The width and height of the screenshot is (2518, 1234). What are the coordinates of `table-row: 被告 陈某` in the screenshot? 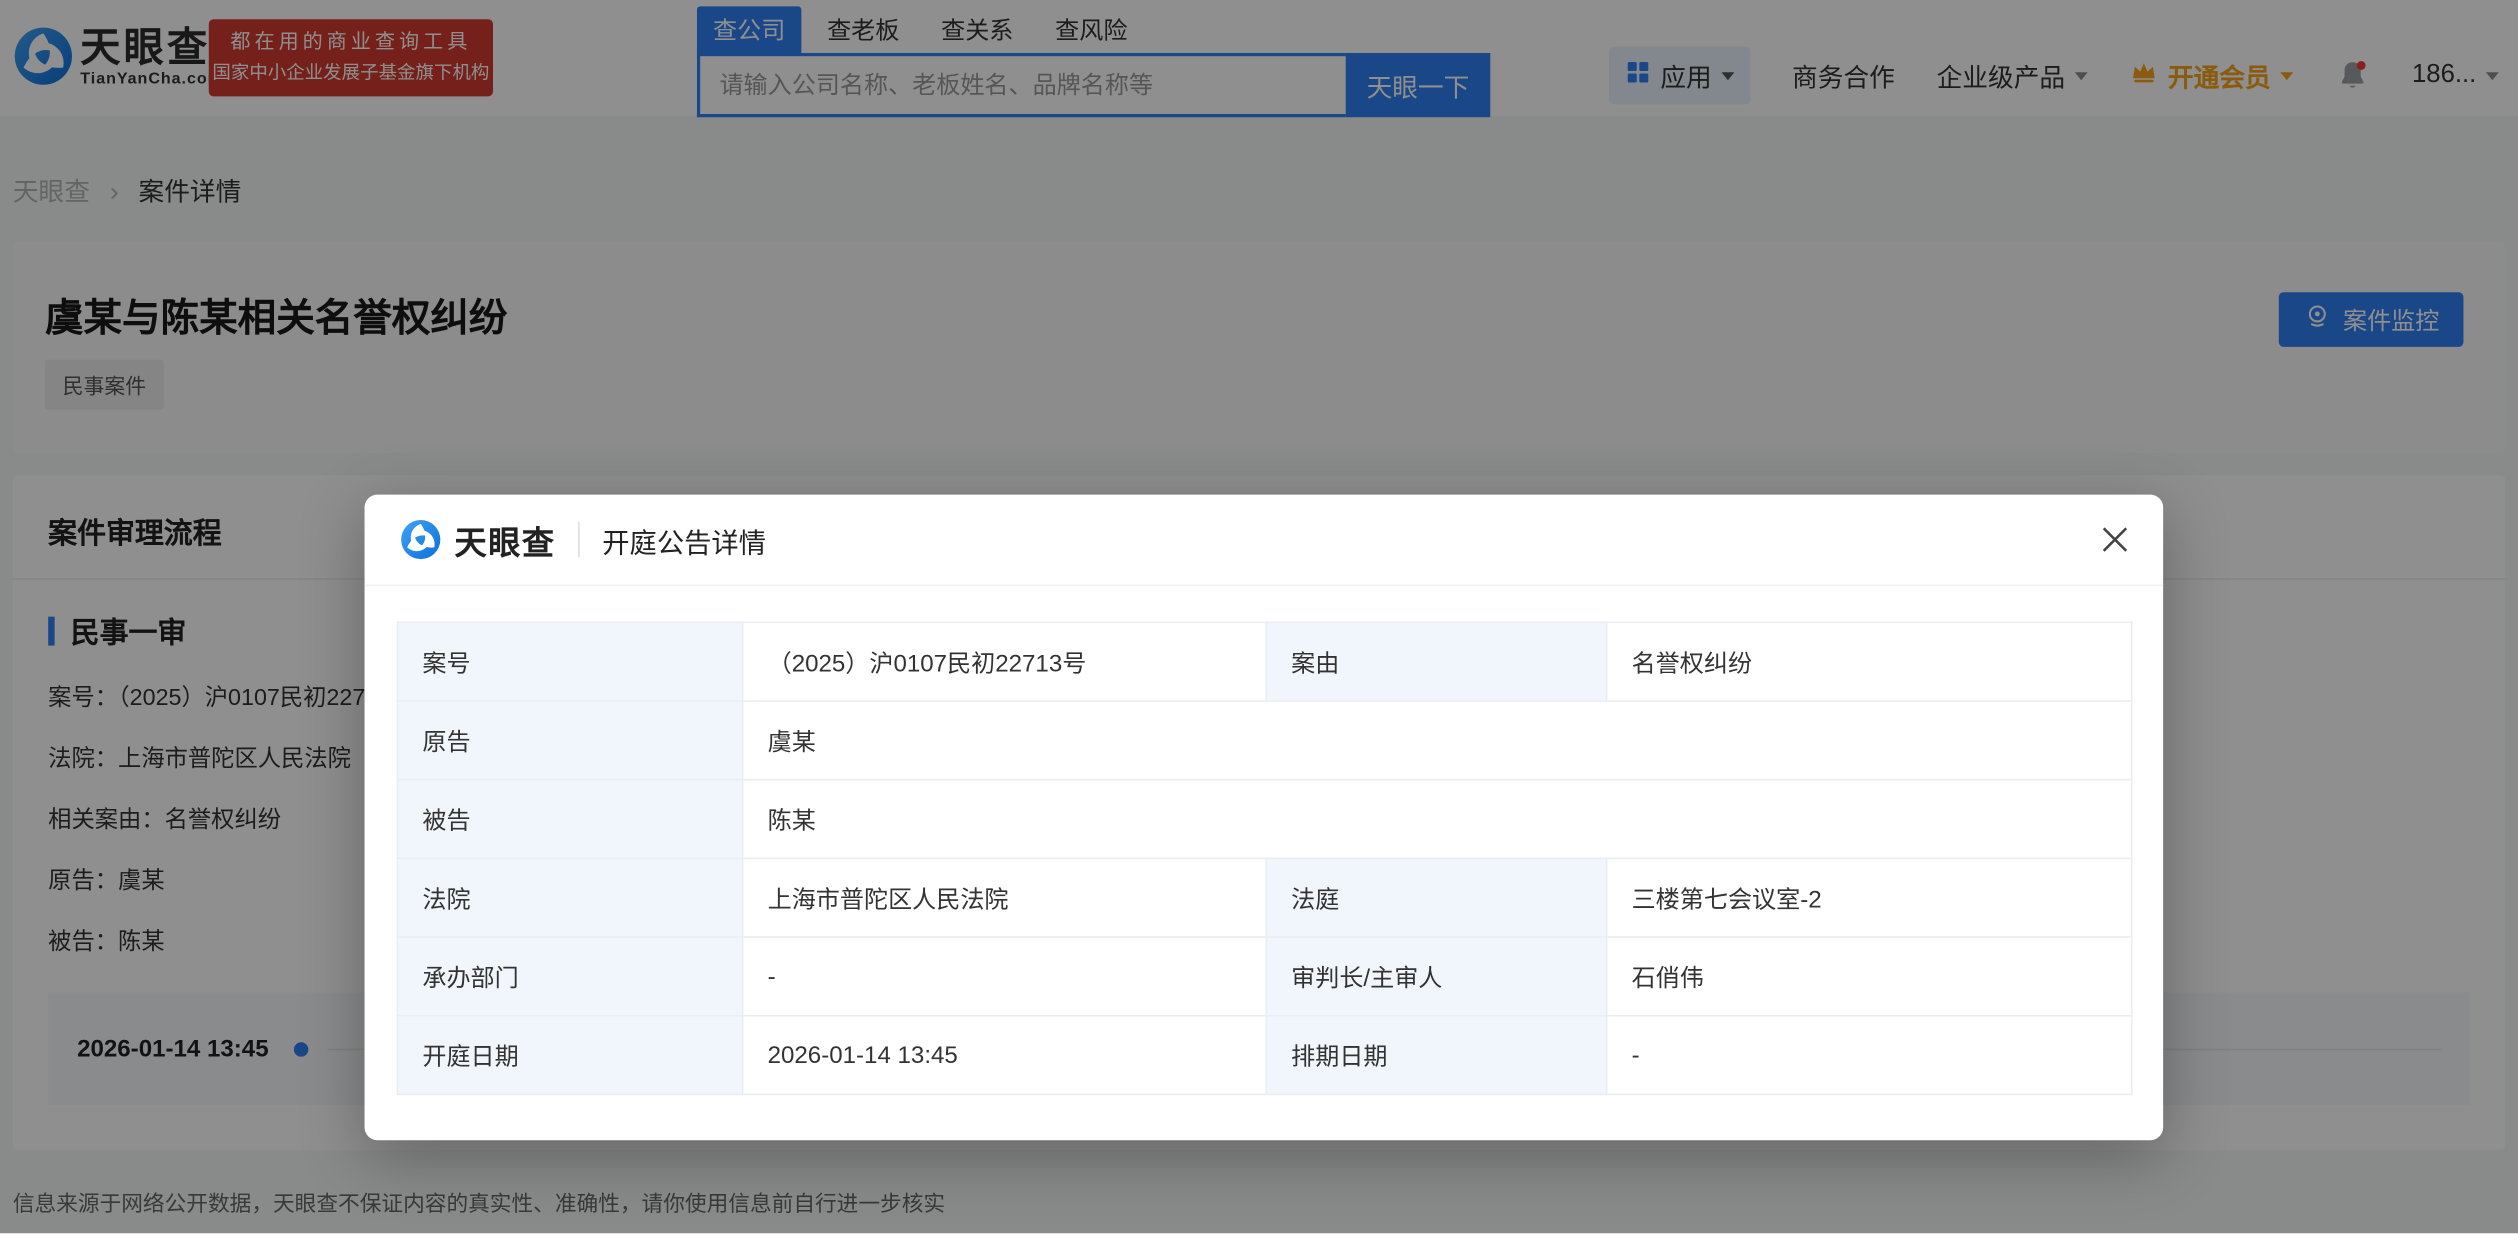 It's located at (1264, 819).